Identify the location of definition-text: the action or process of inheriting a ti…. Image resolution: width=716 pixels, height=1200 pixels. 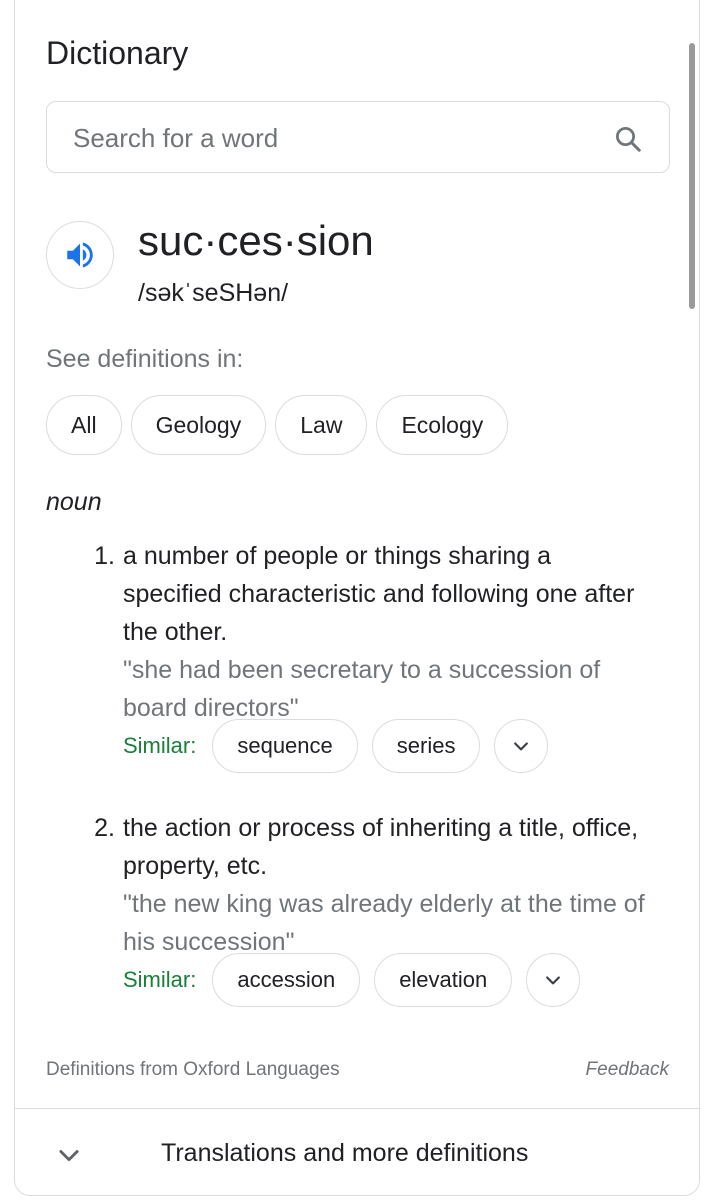
(381, 847).